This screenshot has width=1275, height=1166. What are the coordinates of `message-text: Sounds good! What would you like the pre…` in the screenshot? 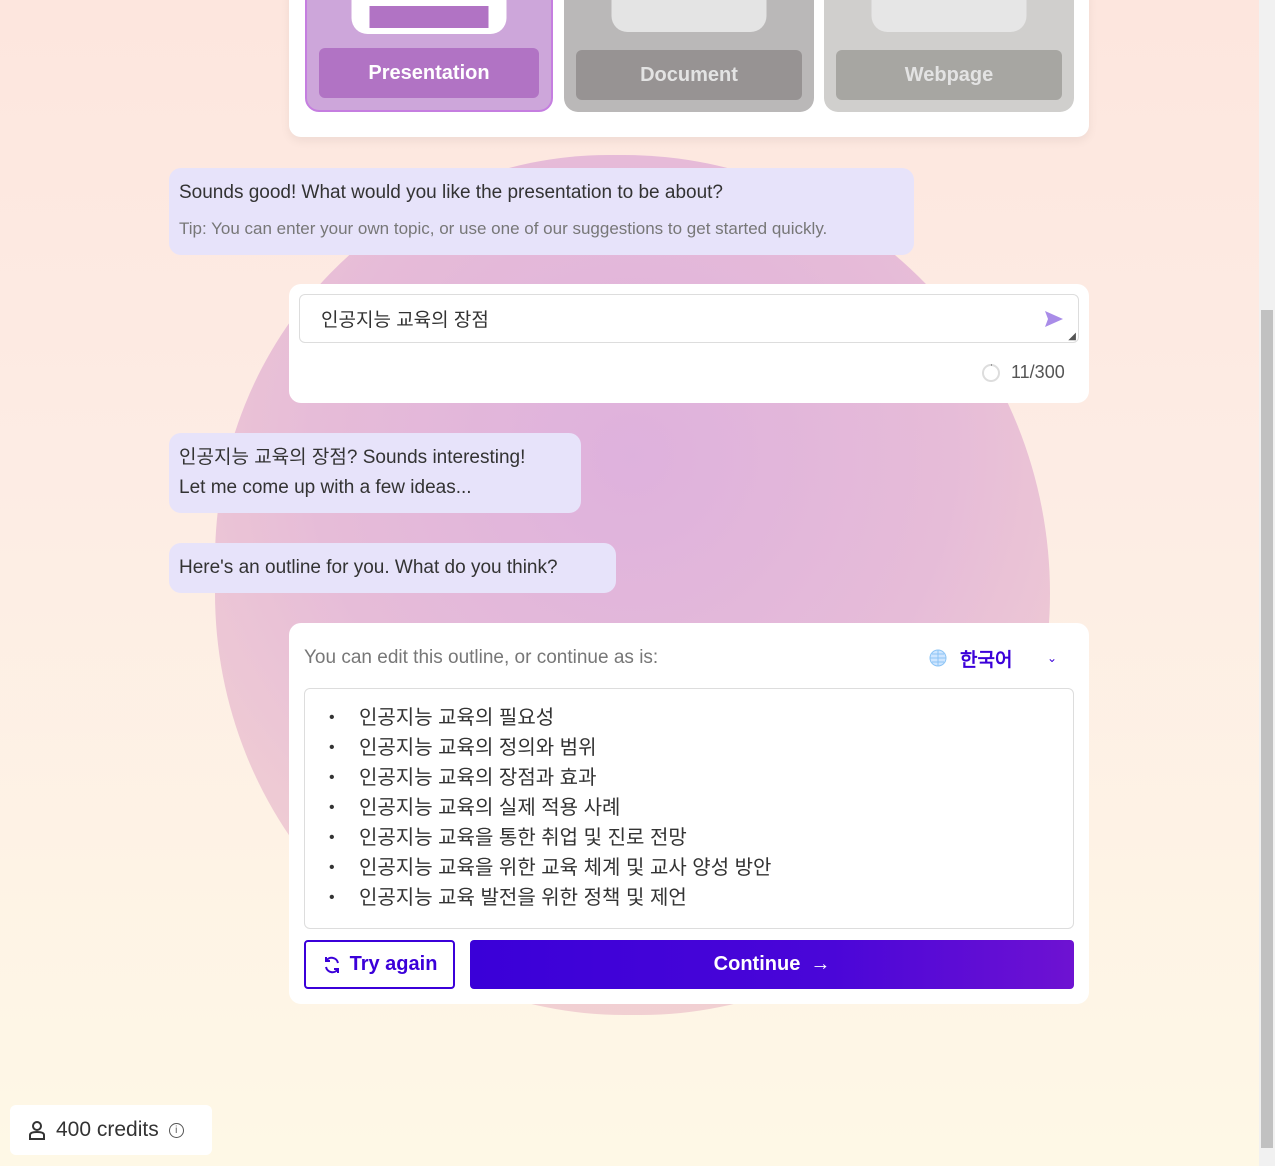 It's located at (451, 192).